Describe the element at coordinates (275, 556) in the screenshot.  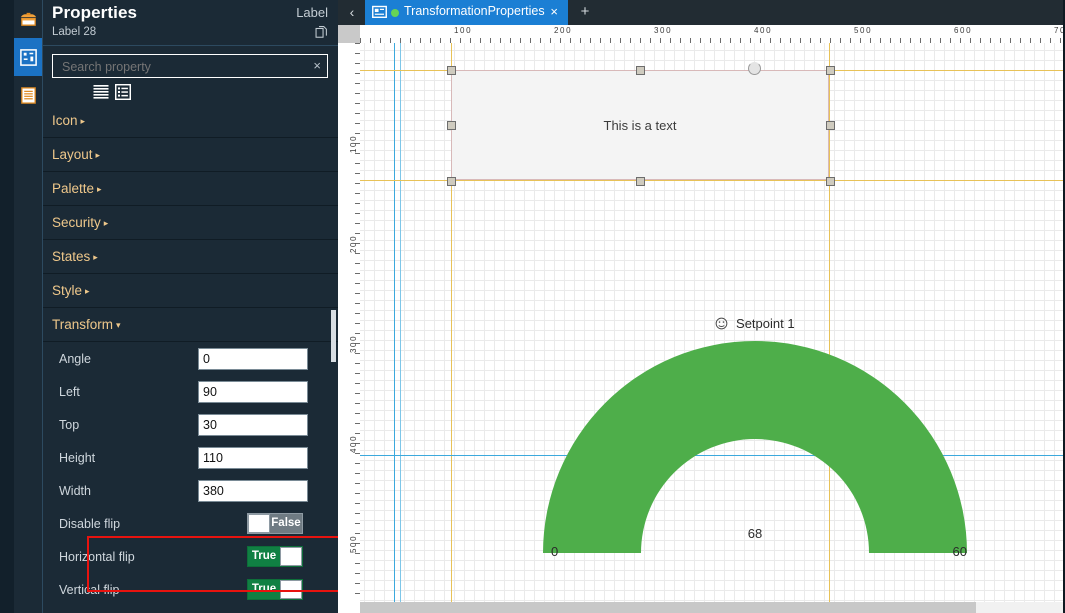
I see `property-toggle-horizontal-flip: True` at that location.